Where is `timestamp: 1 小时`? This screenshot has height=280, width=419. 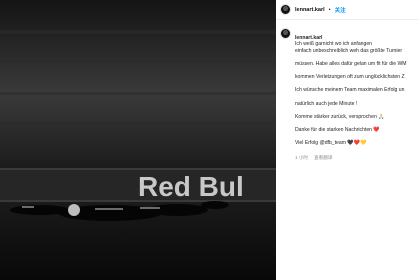 timestamp: 1 小时 is located at coordinates (302, 158).